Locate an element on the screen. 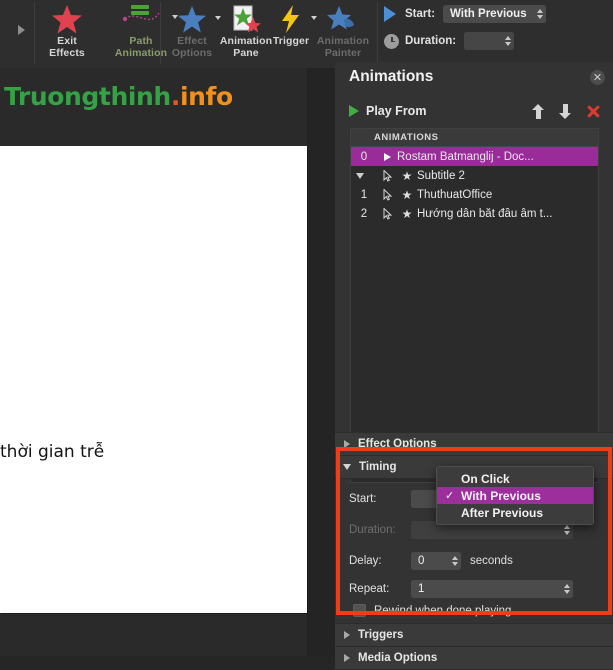 This screenshot has height=670, width=613. ribbon-start-stepper is located at coordinates (540, 14).